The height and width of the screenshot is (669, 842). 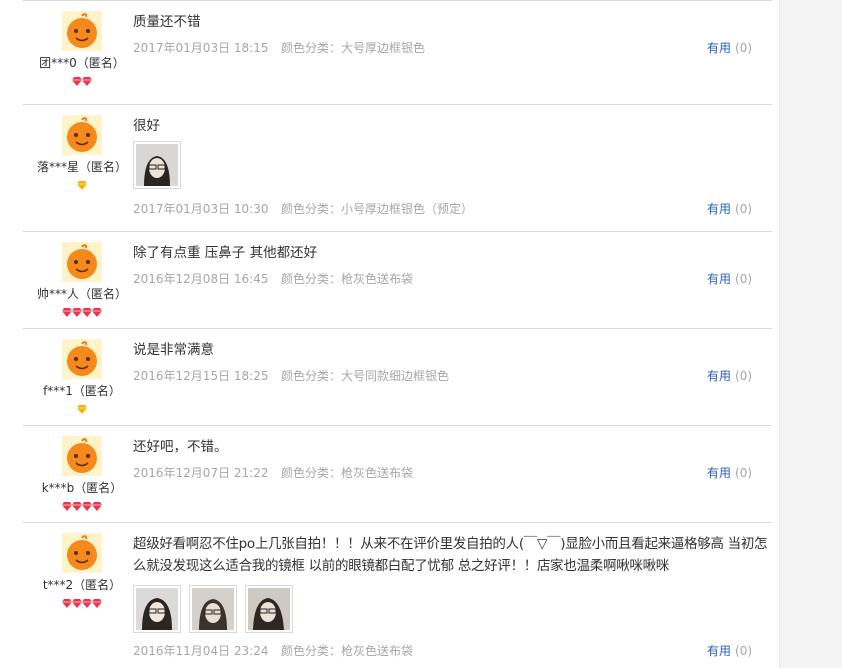 I want to click on reviewer: 落***星（匿名）, so click(x=82, y=153).